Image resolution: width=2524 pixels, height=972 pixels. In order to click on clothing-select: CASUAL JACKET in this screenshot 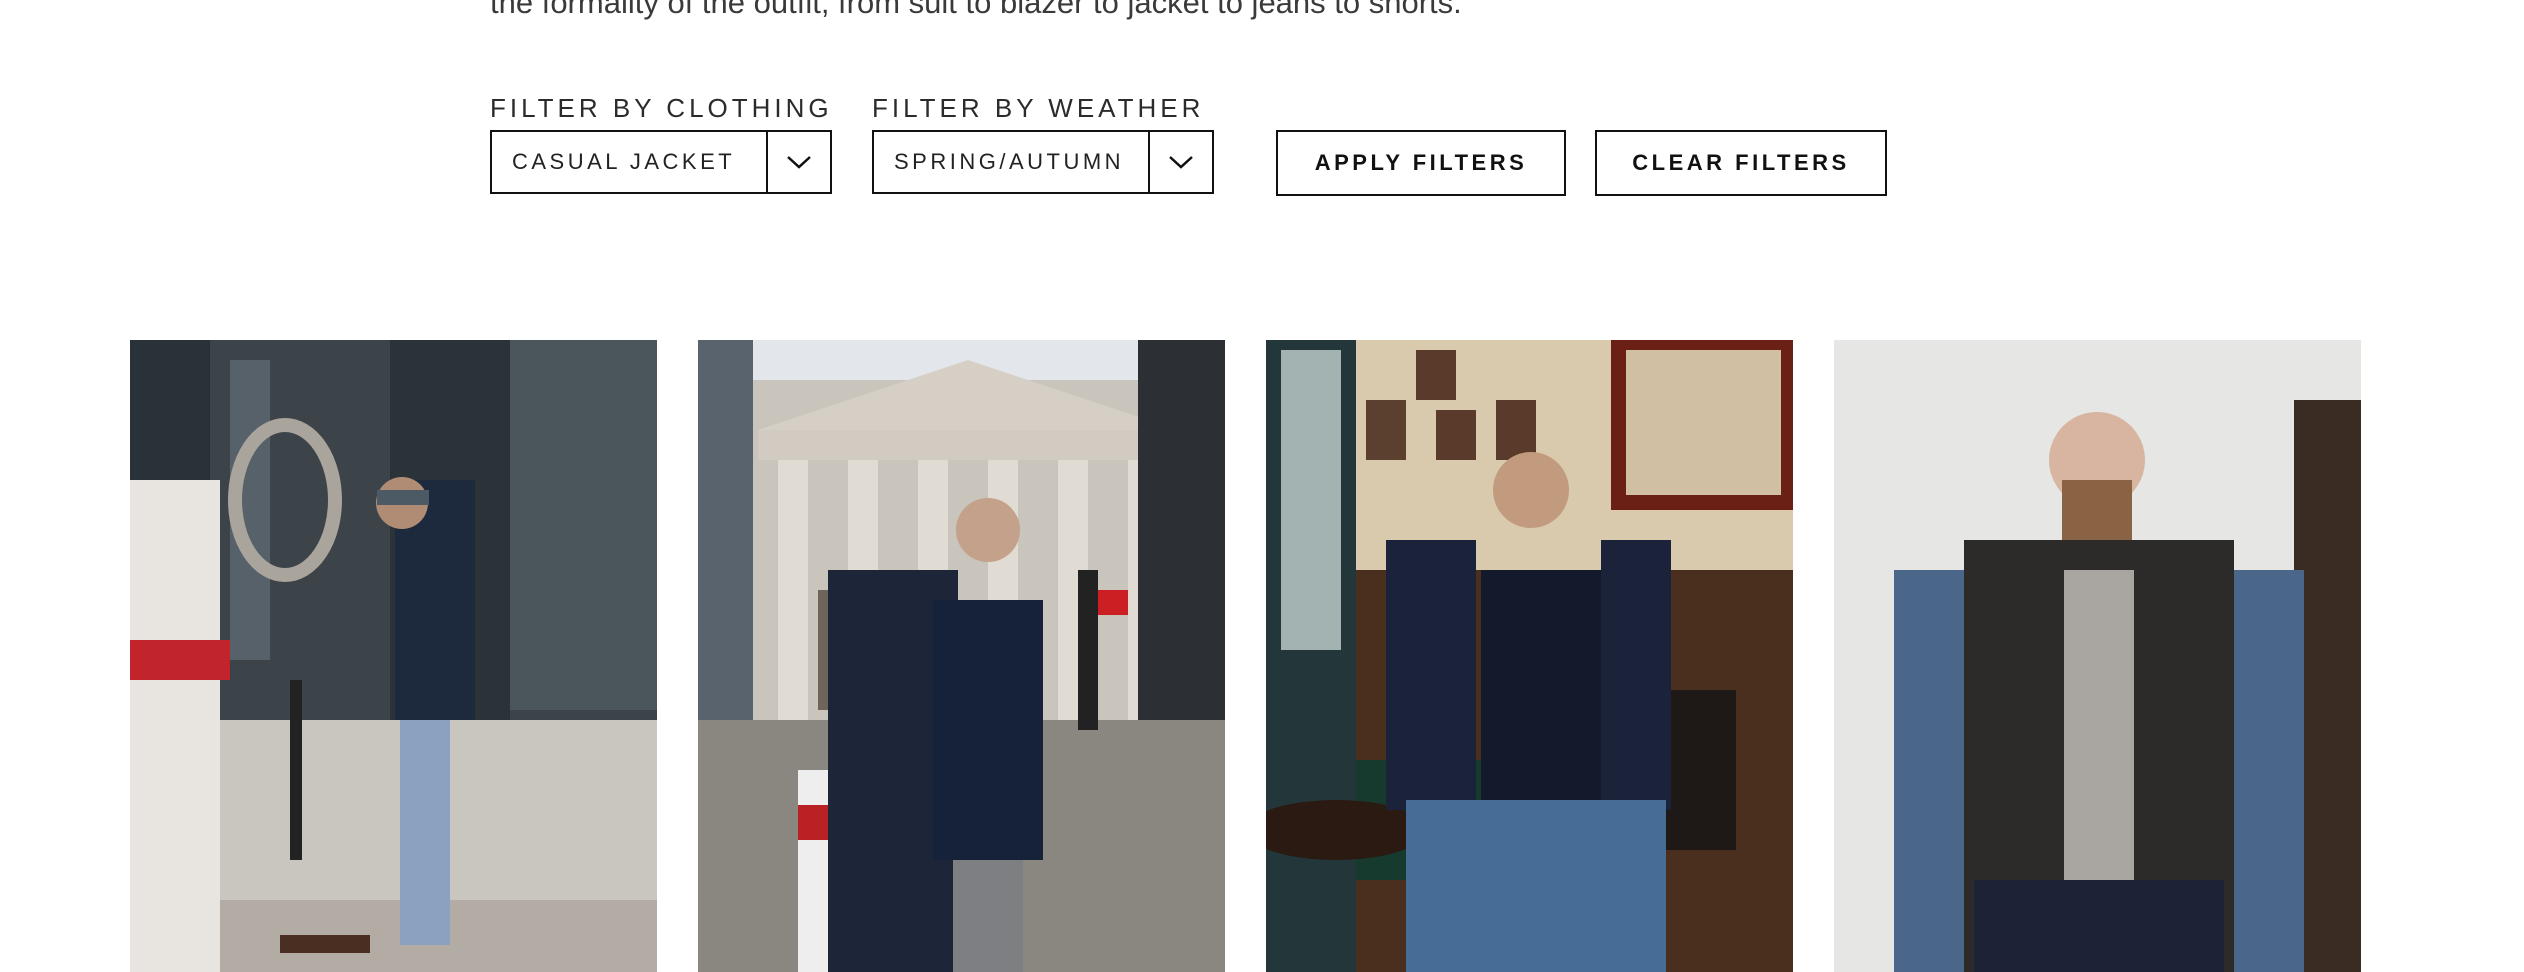, I will do `click(661, 162)`.